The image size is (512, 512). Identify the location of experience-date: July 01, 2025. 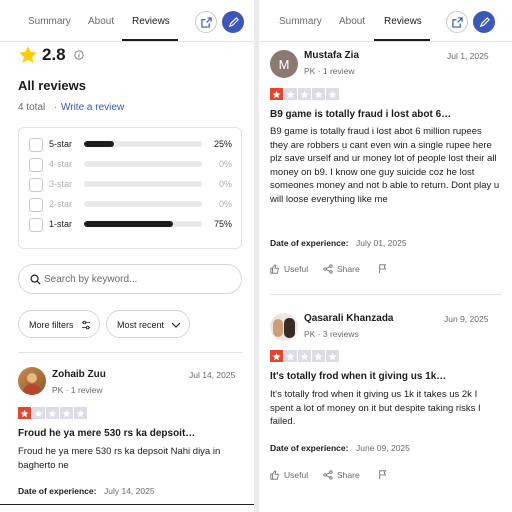
(381, 243).